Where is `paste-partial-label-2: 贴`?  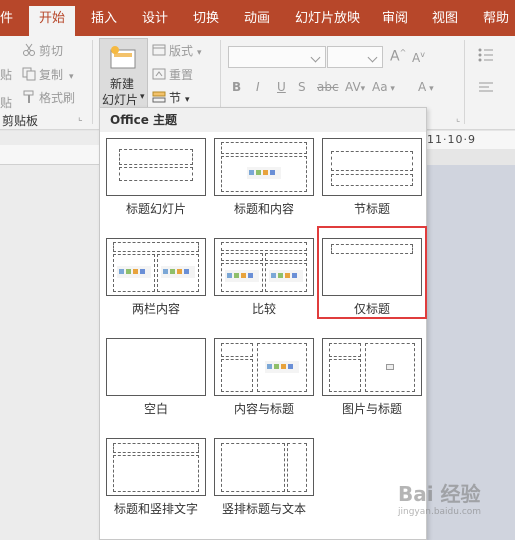 paste-partial-label-2: 贴 is located at coordinates (6, 103).